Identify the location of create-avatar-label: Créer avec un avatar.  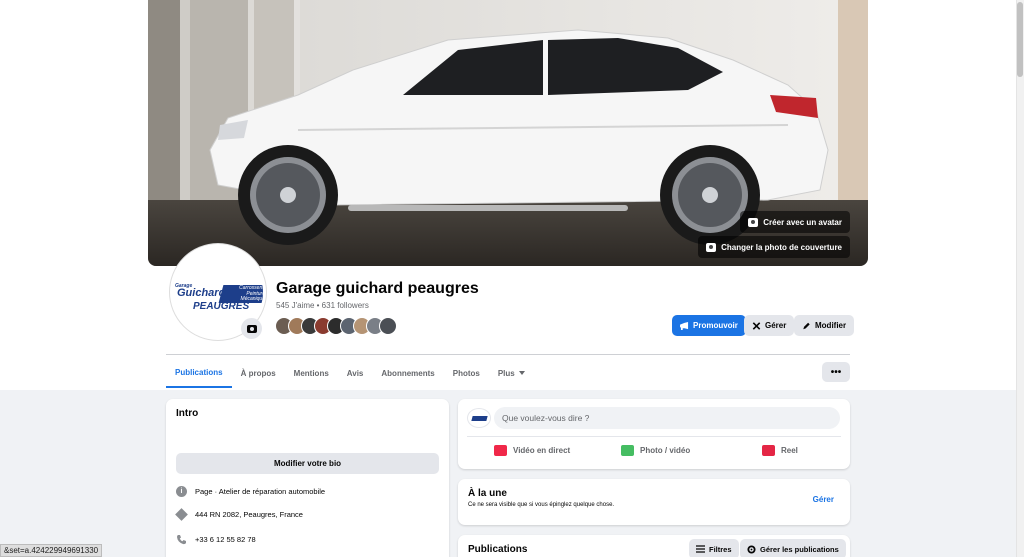
(802, 222).